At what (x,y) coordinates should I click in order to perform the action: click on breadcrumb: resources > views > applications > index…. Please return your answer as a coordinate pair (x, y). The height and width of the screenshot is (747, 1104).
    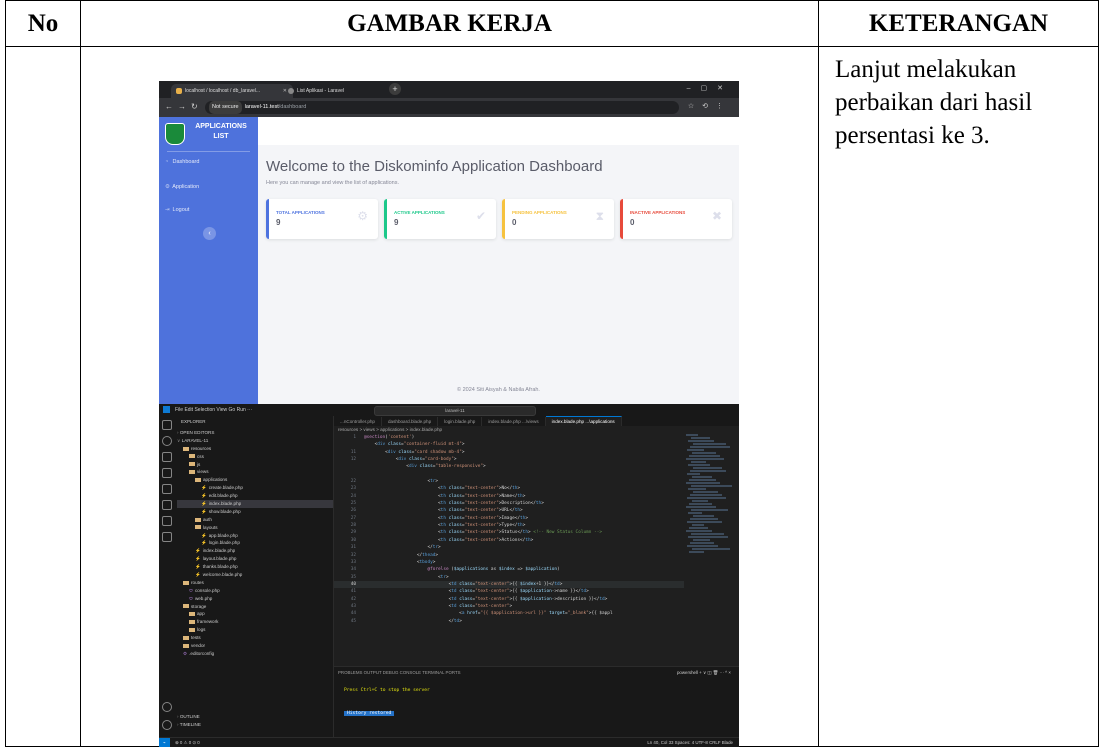
    Looking at the image, I should click on (390, 429).